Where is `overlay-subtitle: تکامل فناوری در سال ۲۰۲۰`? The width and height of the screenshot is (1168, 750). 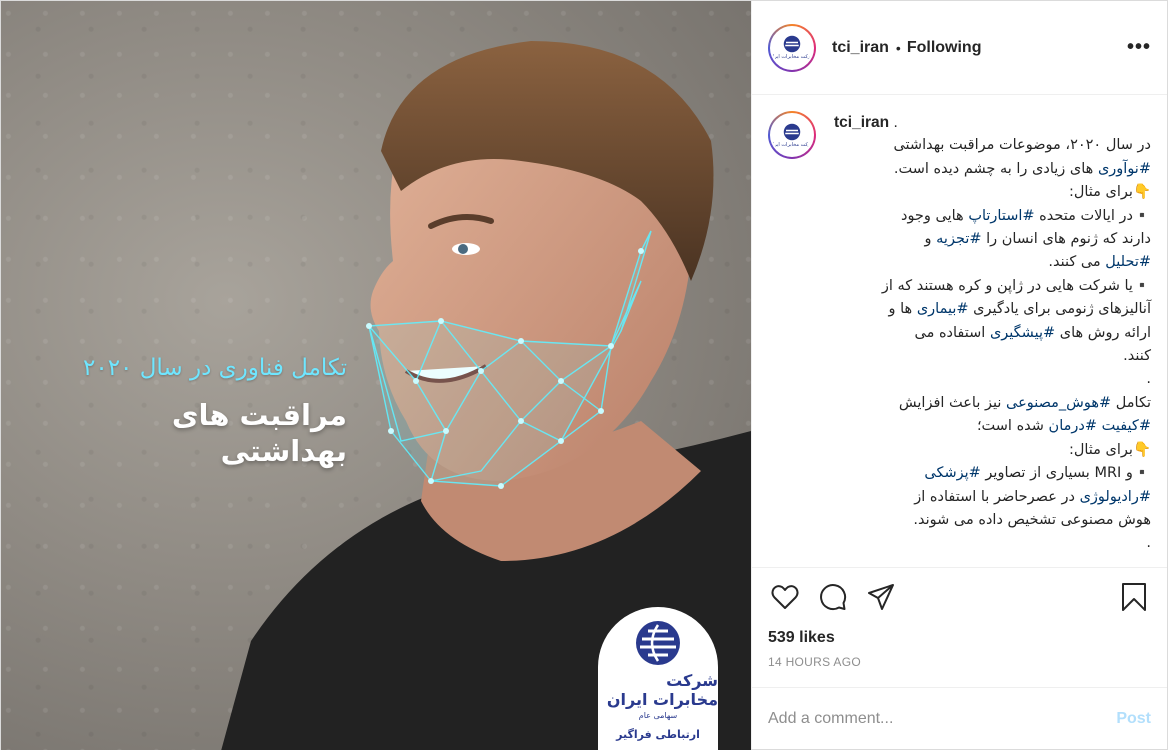
overlay-subtitle: تکامل فناوری در سال ۲۰۲۰ is located at coordinates (214, 368).